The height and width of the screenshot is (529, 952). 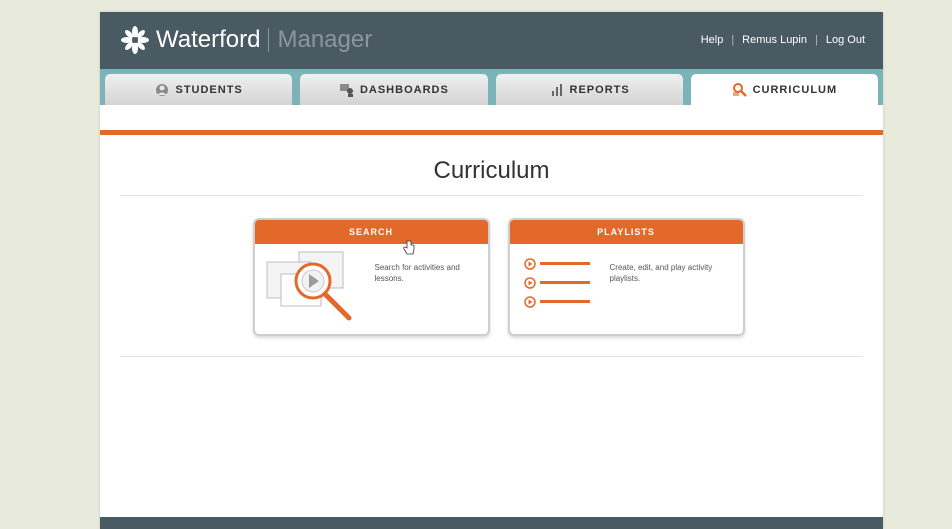 I want to click on hand-pointer-cursor, so click(x=409, y=247).